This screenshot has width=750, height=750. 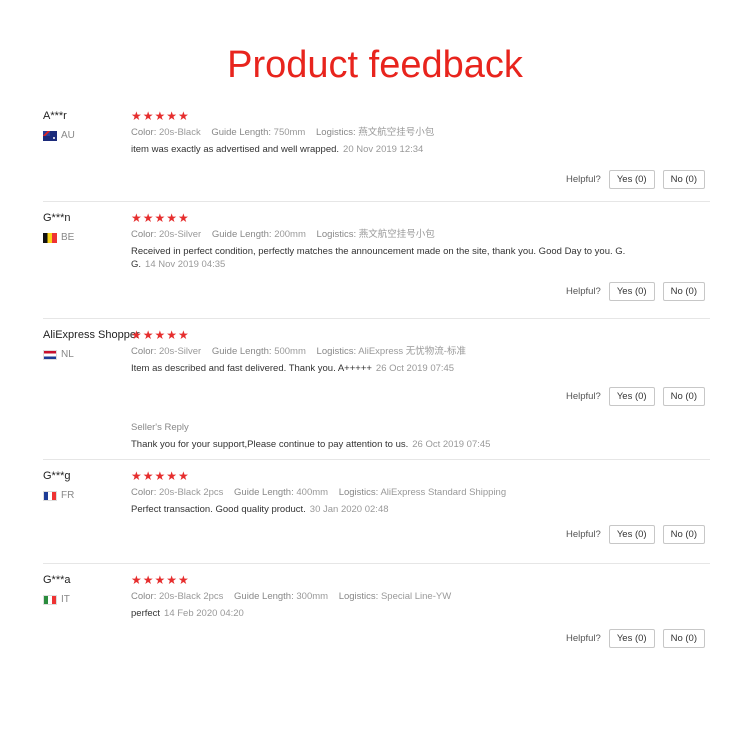 I want to click on guide-length-value: 300mm, so click(x=312, y=596).